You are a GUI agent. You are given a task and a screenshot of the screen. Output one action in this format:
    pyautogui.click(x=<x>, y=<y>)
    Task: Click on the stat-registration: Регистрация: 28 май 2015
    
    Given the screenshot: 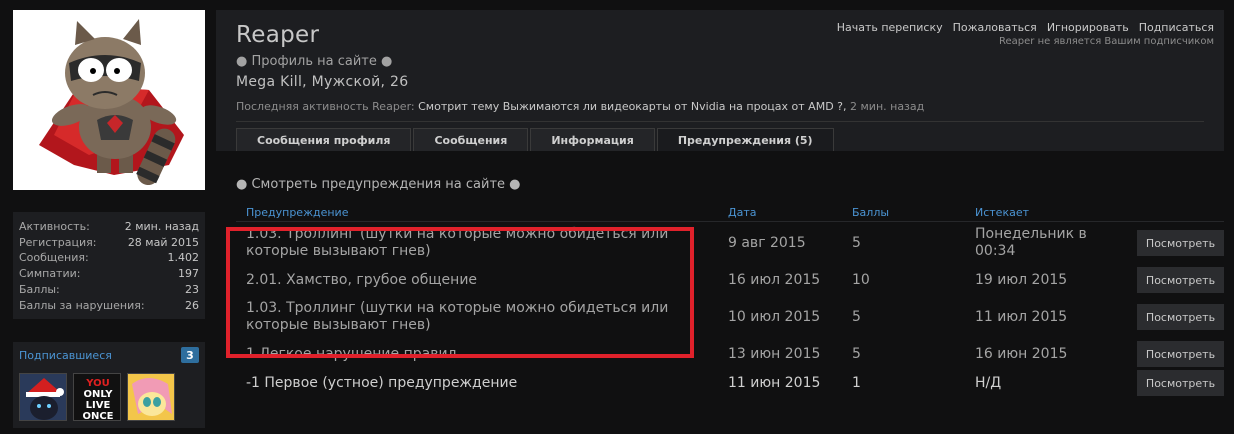 What is the action you would take?
    pyautogui.click(x=109, y=243)
    